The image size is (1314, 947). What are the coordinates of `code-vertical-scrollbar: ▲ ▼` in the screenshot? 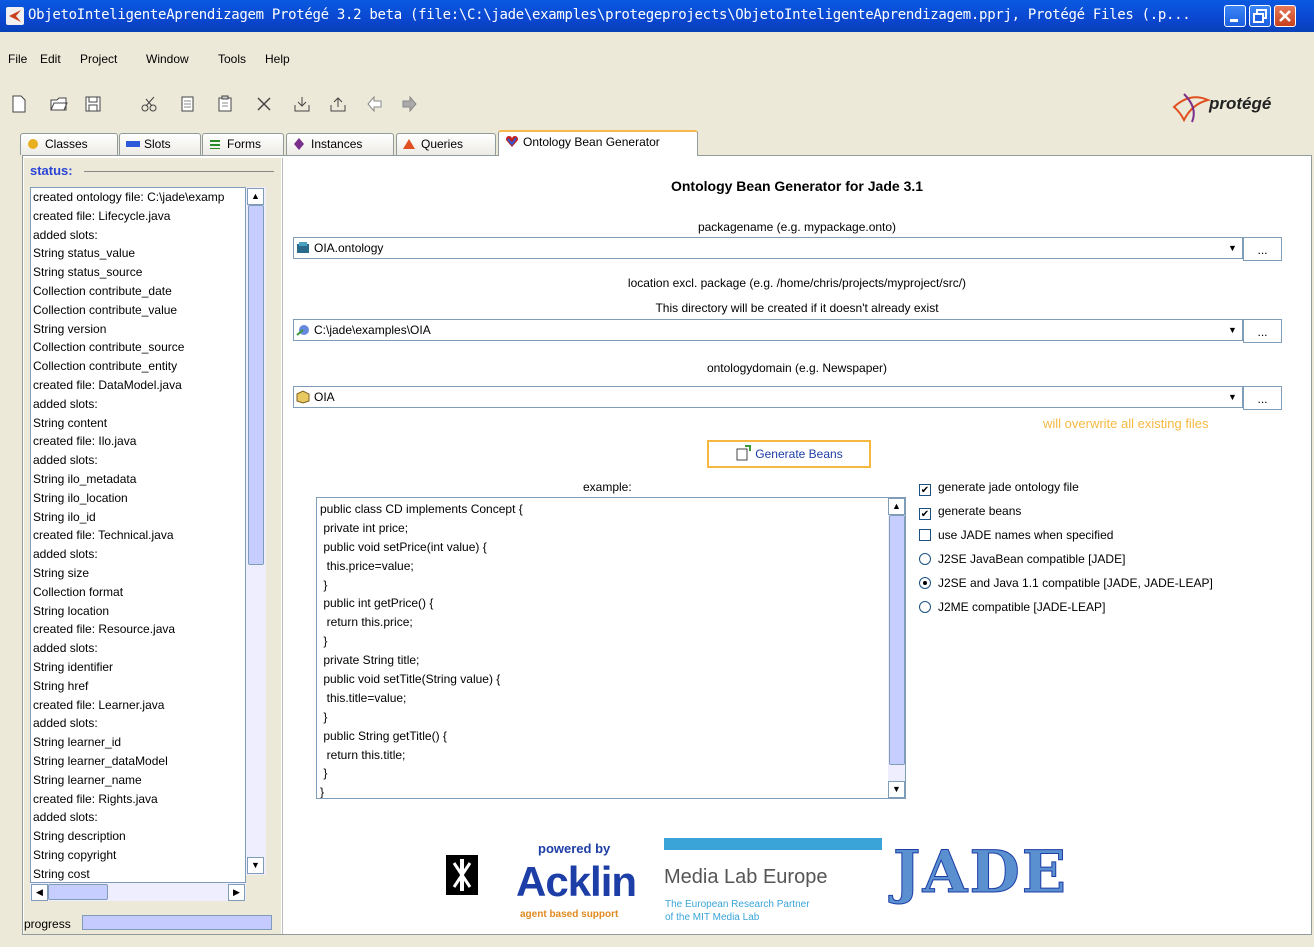 It's located at (896, 648).